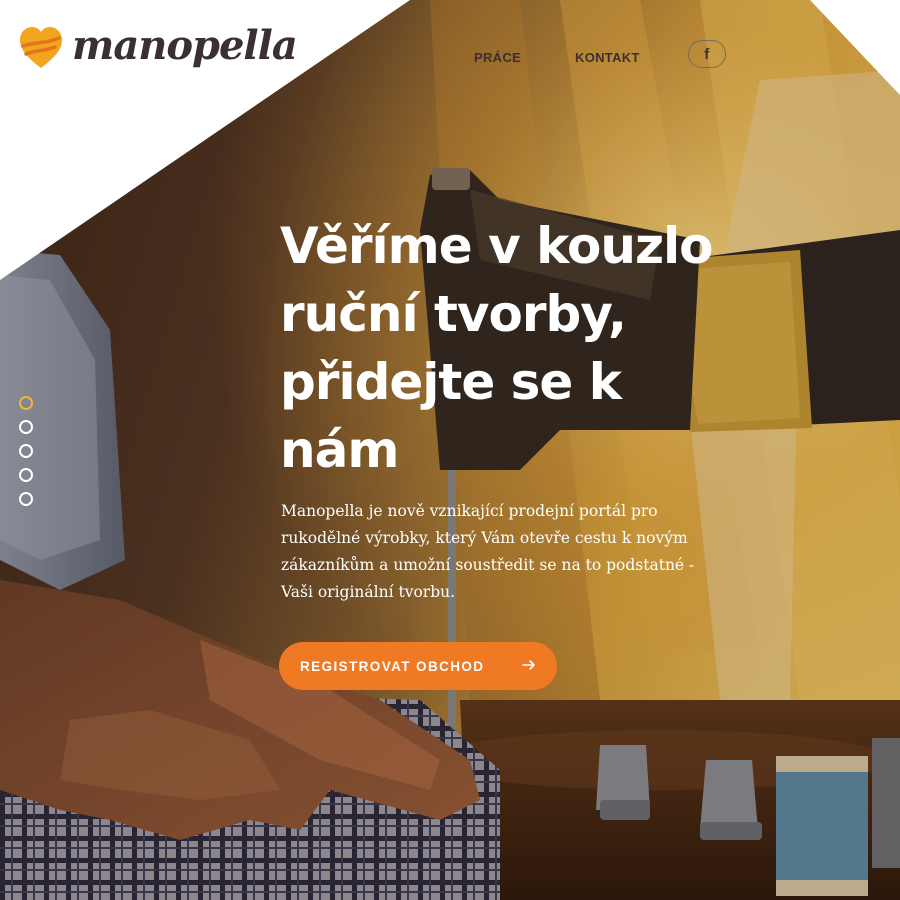 Image resolution: width=900 pixels, height=900 pixels. I want to click on brand-logo: manopella, so click(158, 46).